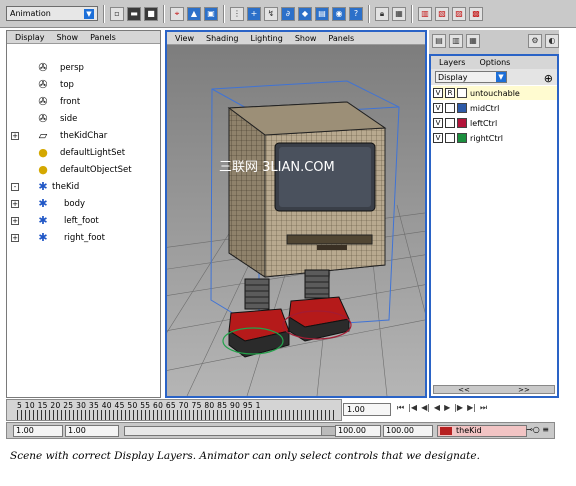 The image size is (576, 486). I want to click on outliner-item-persp: ✇ persp, so click(83, 67).